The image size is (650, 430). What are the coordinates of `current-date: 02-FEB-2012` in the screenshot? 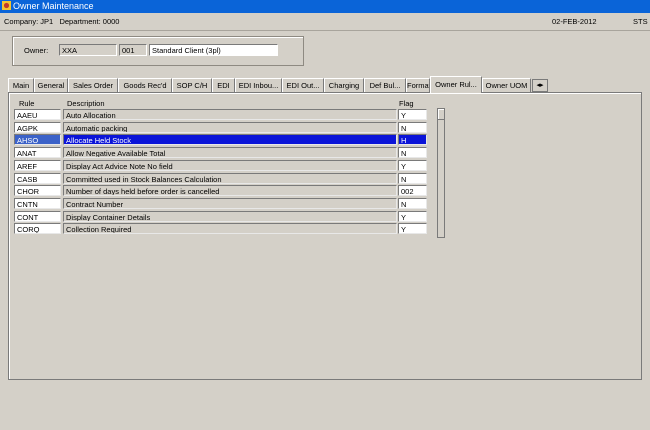 It's located at (574, 21).